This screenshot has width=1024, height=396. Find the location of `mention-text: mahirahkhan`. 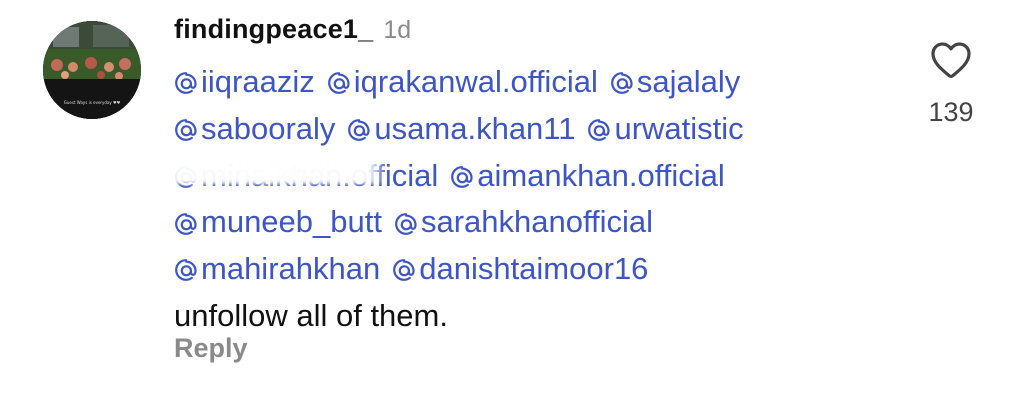

mention-text: mahirahkhan is located at coordinates (291, 268).